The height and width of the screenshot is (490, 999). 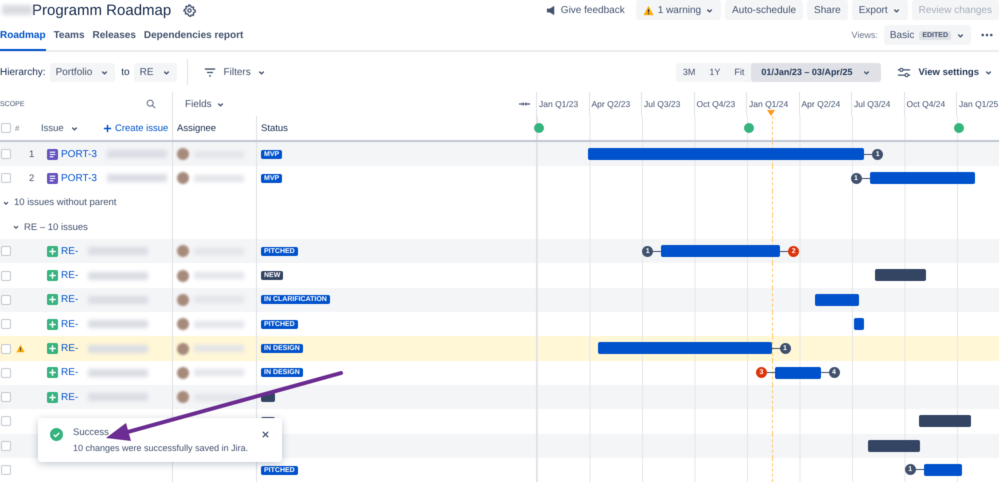 I want to click on tab: Roadmap, so click(x=23, y=36).